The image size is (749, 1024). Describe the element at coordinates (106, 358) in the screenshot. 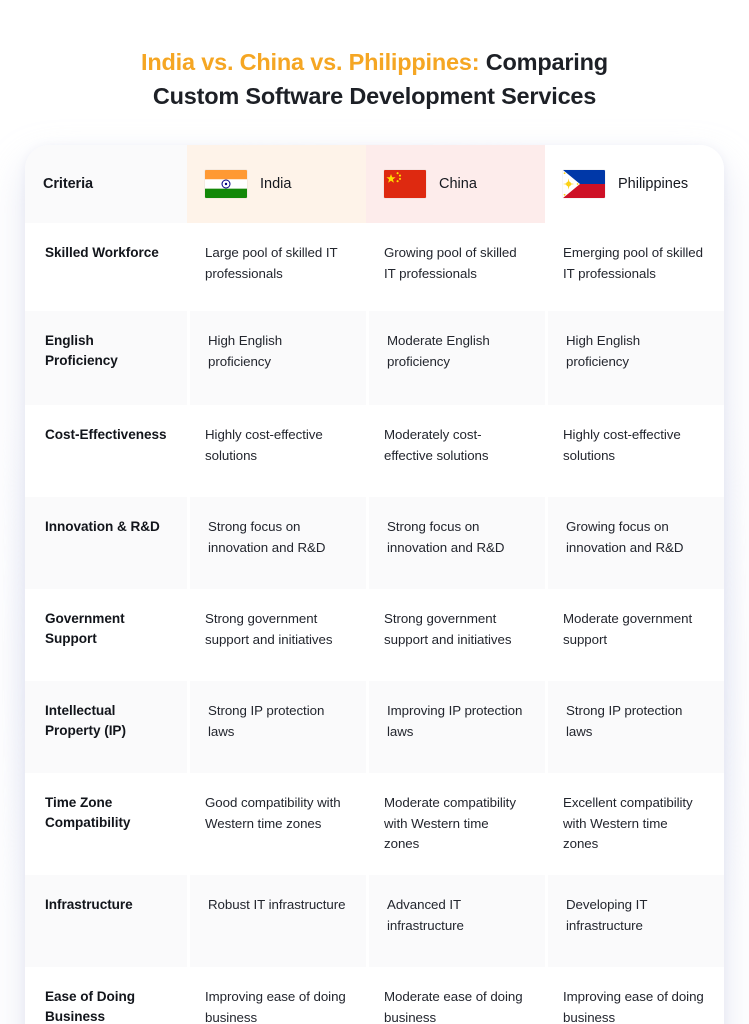

I see `row-criteria-cell: English Proficiency` at that location.